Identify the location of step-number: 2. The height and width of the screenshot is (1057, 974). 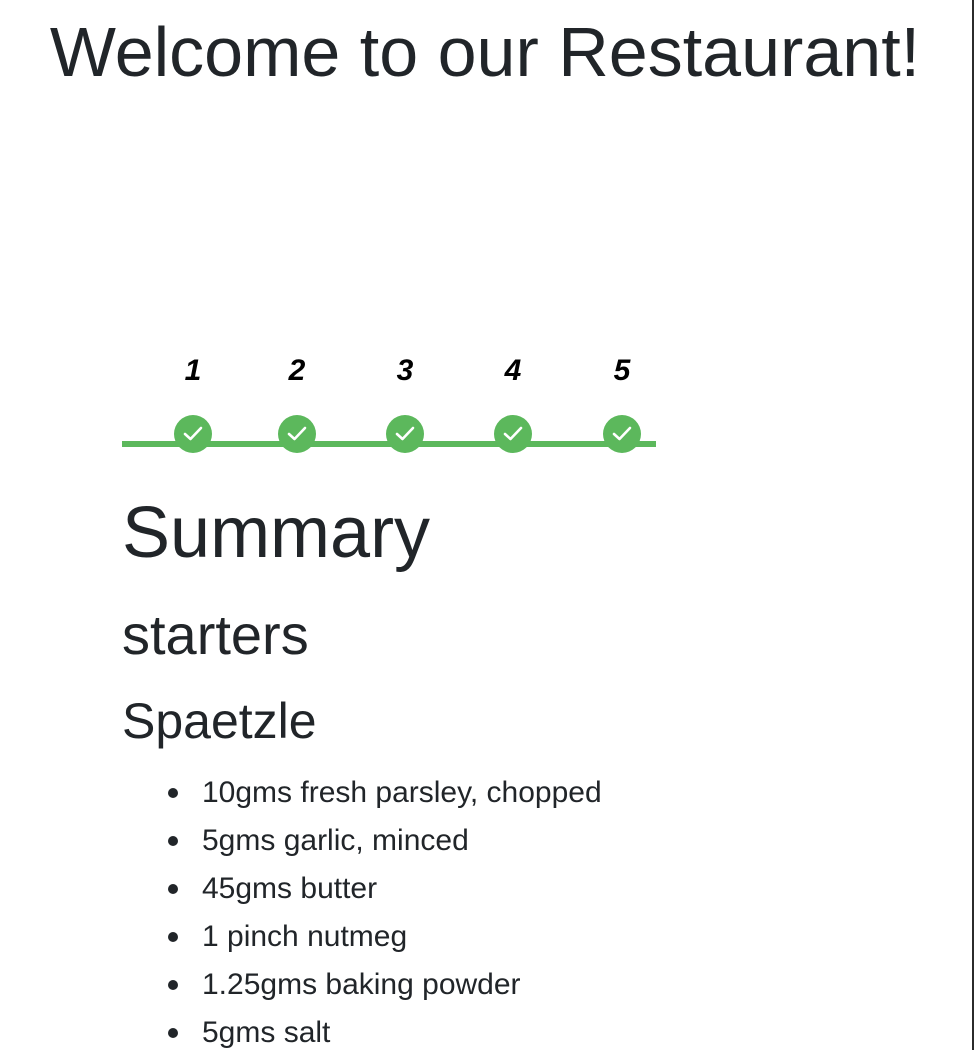
(297, 370).